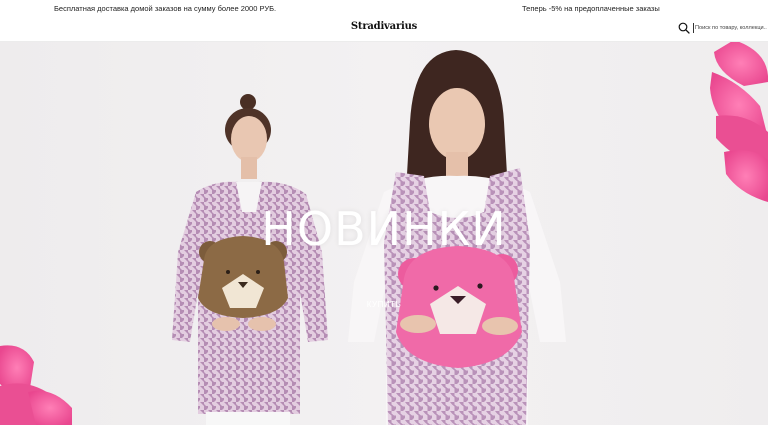  What do you see at coordinates (684, 28) in the screenshot?
I see `search-icon` at bounding box center [684, 28].